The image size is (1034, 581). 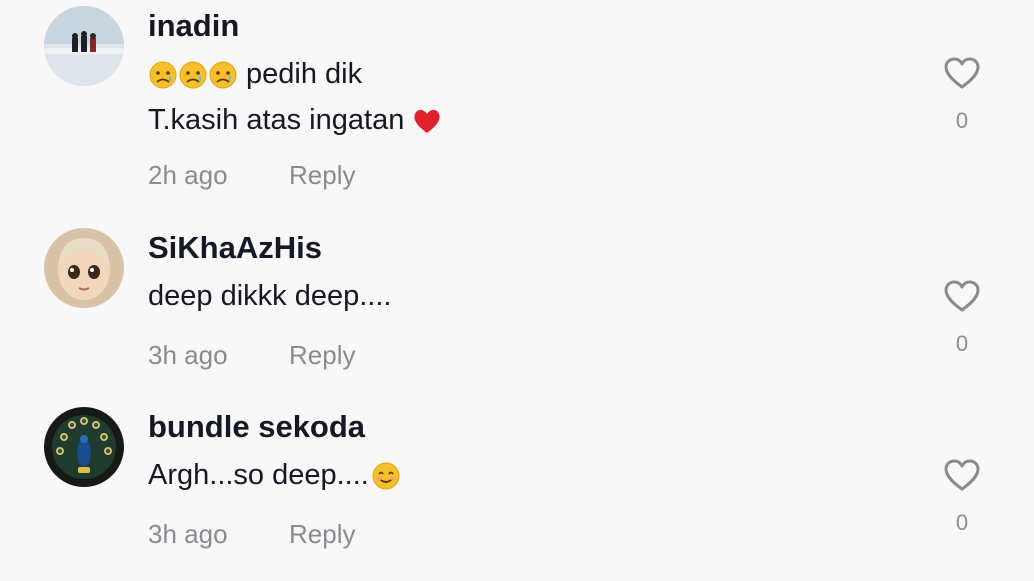 What do you see at coordinates (276, 120) in the screenshot?
I see `comment-text: T.kasih atas ingatan` at bounding box center [276, 120].